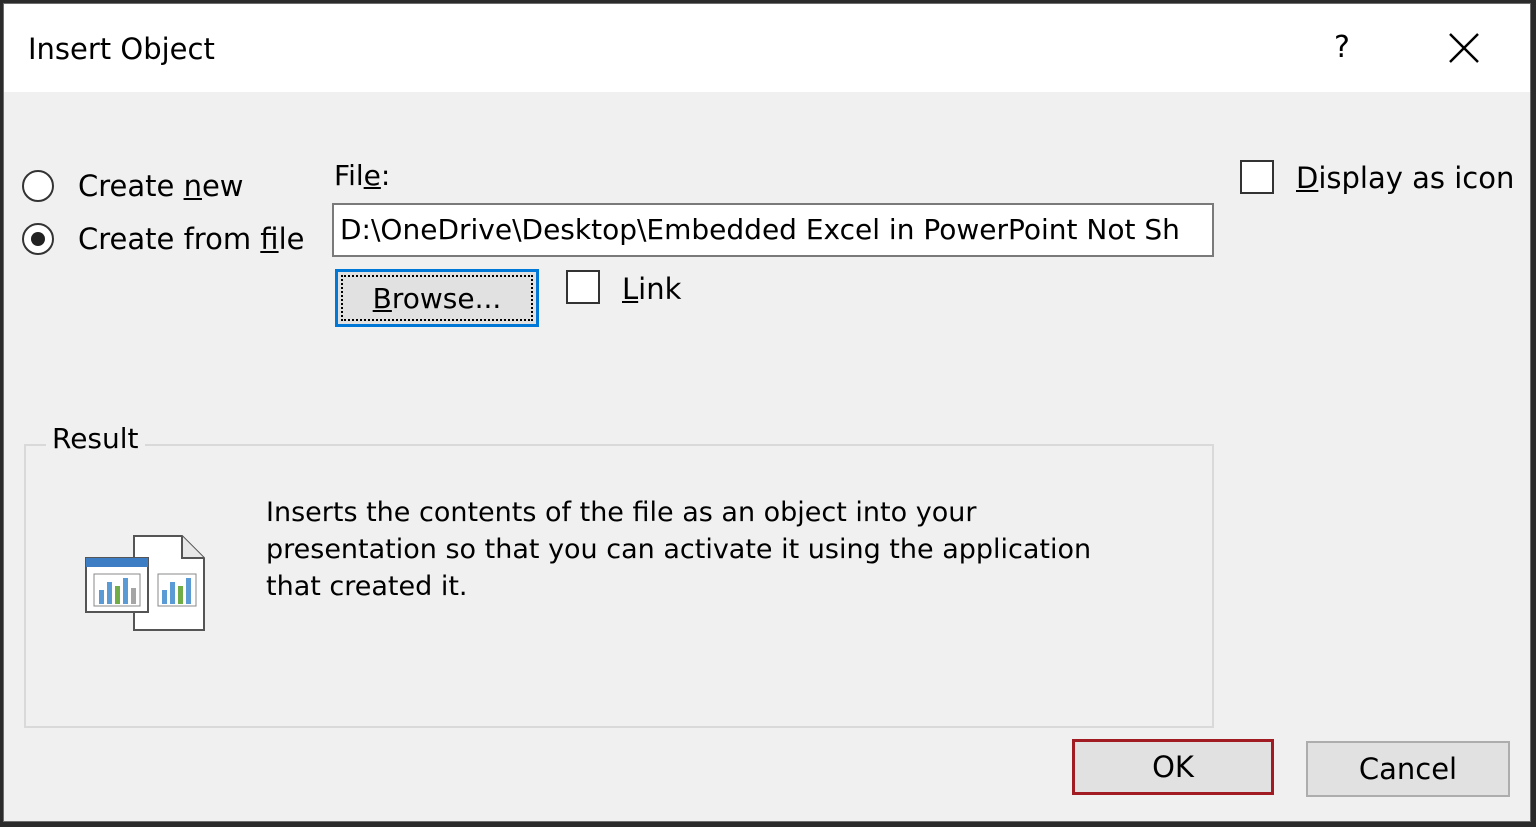 The width and height of the screenshot is (1536, 827). What do you see at coordinates (191, 239) in the screenshot?
I see `create-from-file-label: Create from file` at bounding box center [191, 239].